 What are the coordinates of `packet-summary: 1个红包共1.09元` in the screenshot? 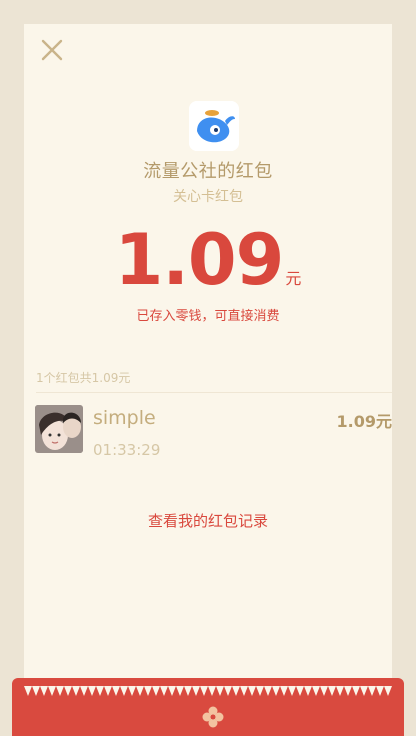 It's located at (83, 378).